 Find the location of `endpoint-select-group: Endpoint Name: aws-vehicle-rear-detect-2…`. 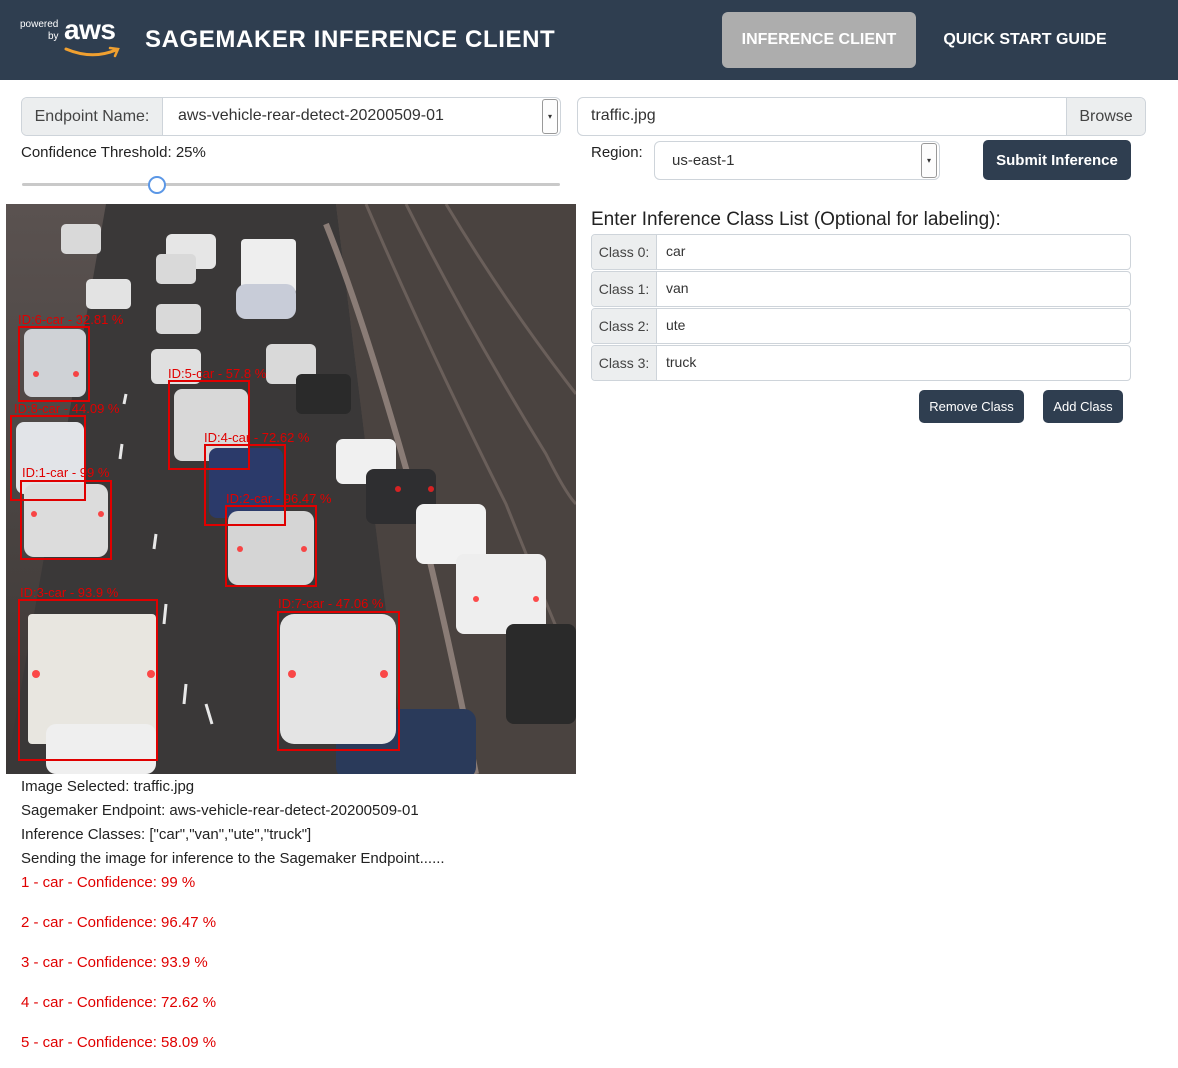

endpoint-select-group: Endpoint Name: aws-vehicle-rear-detect-2… is located at coordinates (291, 116).